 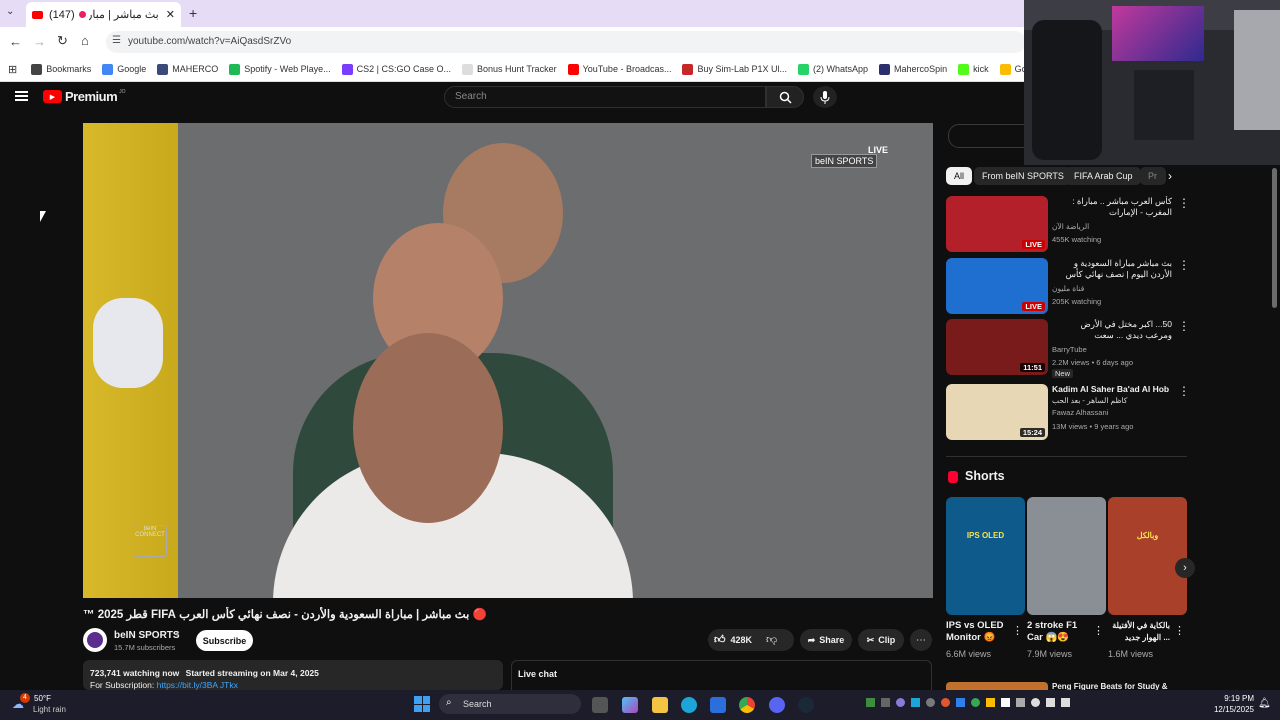 I want to click on short-thumbnail: وبالكل, so click(x=1147, y=556).